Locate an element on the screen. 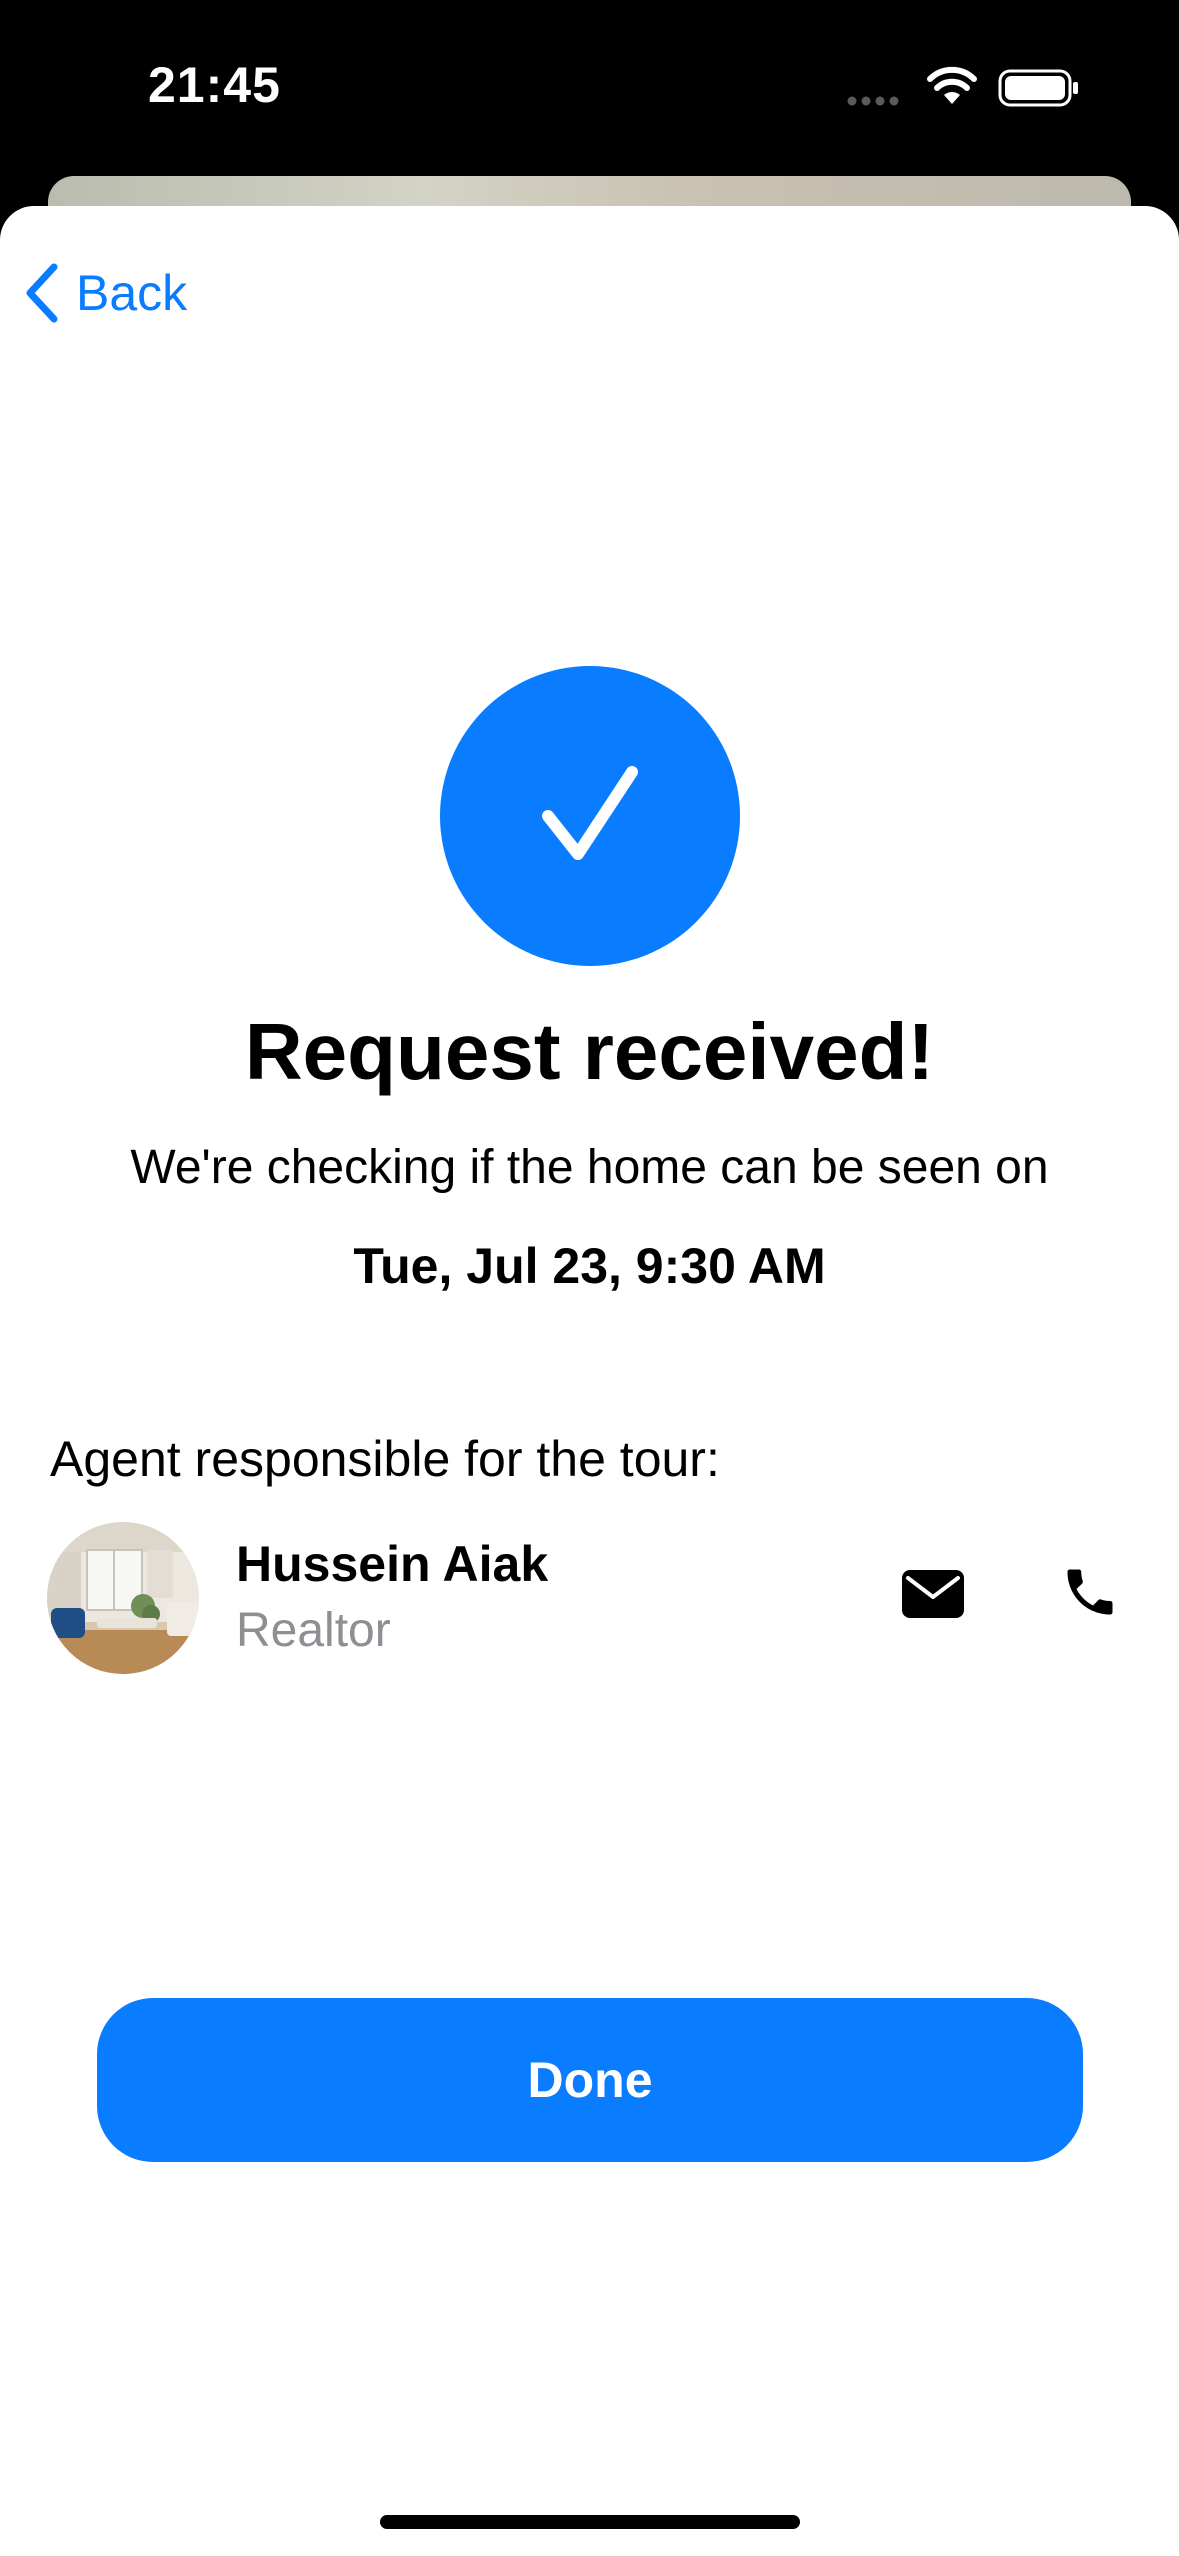  battery-icon is located at coordinates (1038, 88).